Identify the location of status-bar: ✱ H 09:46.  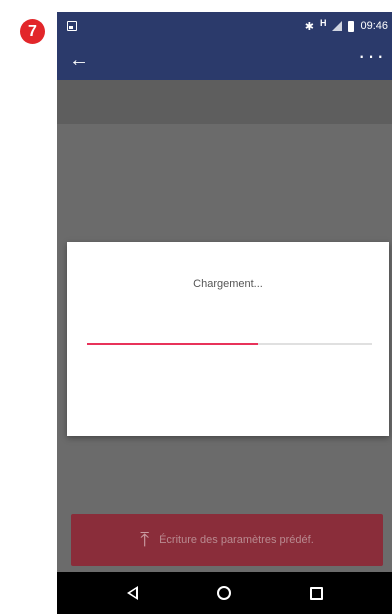
(224, 26).